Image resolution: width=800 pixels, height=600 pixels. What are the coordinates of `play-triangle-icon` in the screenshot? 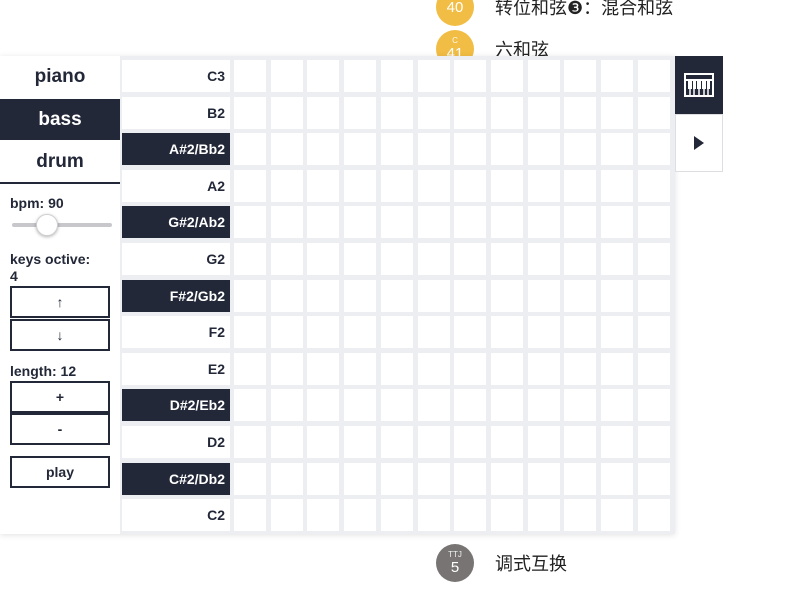 It's located at (699, 143).